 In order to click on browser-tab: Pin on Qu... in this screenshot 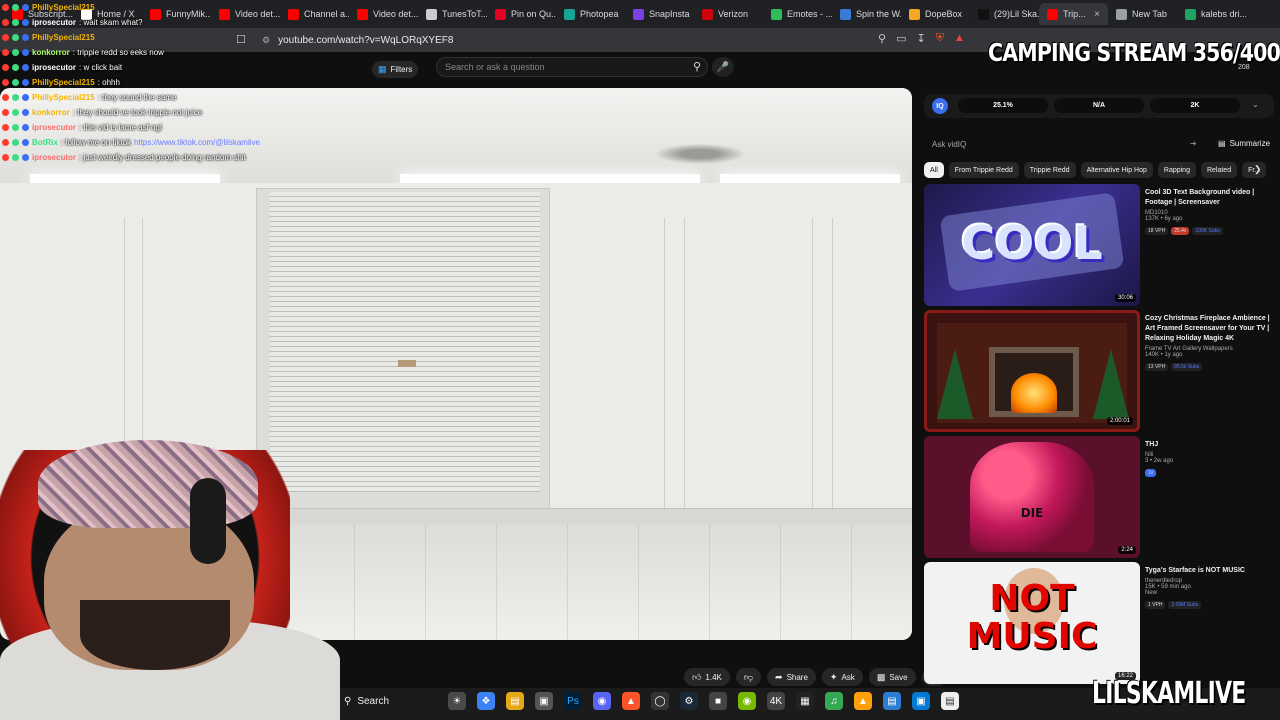, I will do `click(521, 14)`.